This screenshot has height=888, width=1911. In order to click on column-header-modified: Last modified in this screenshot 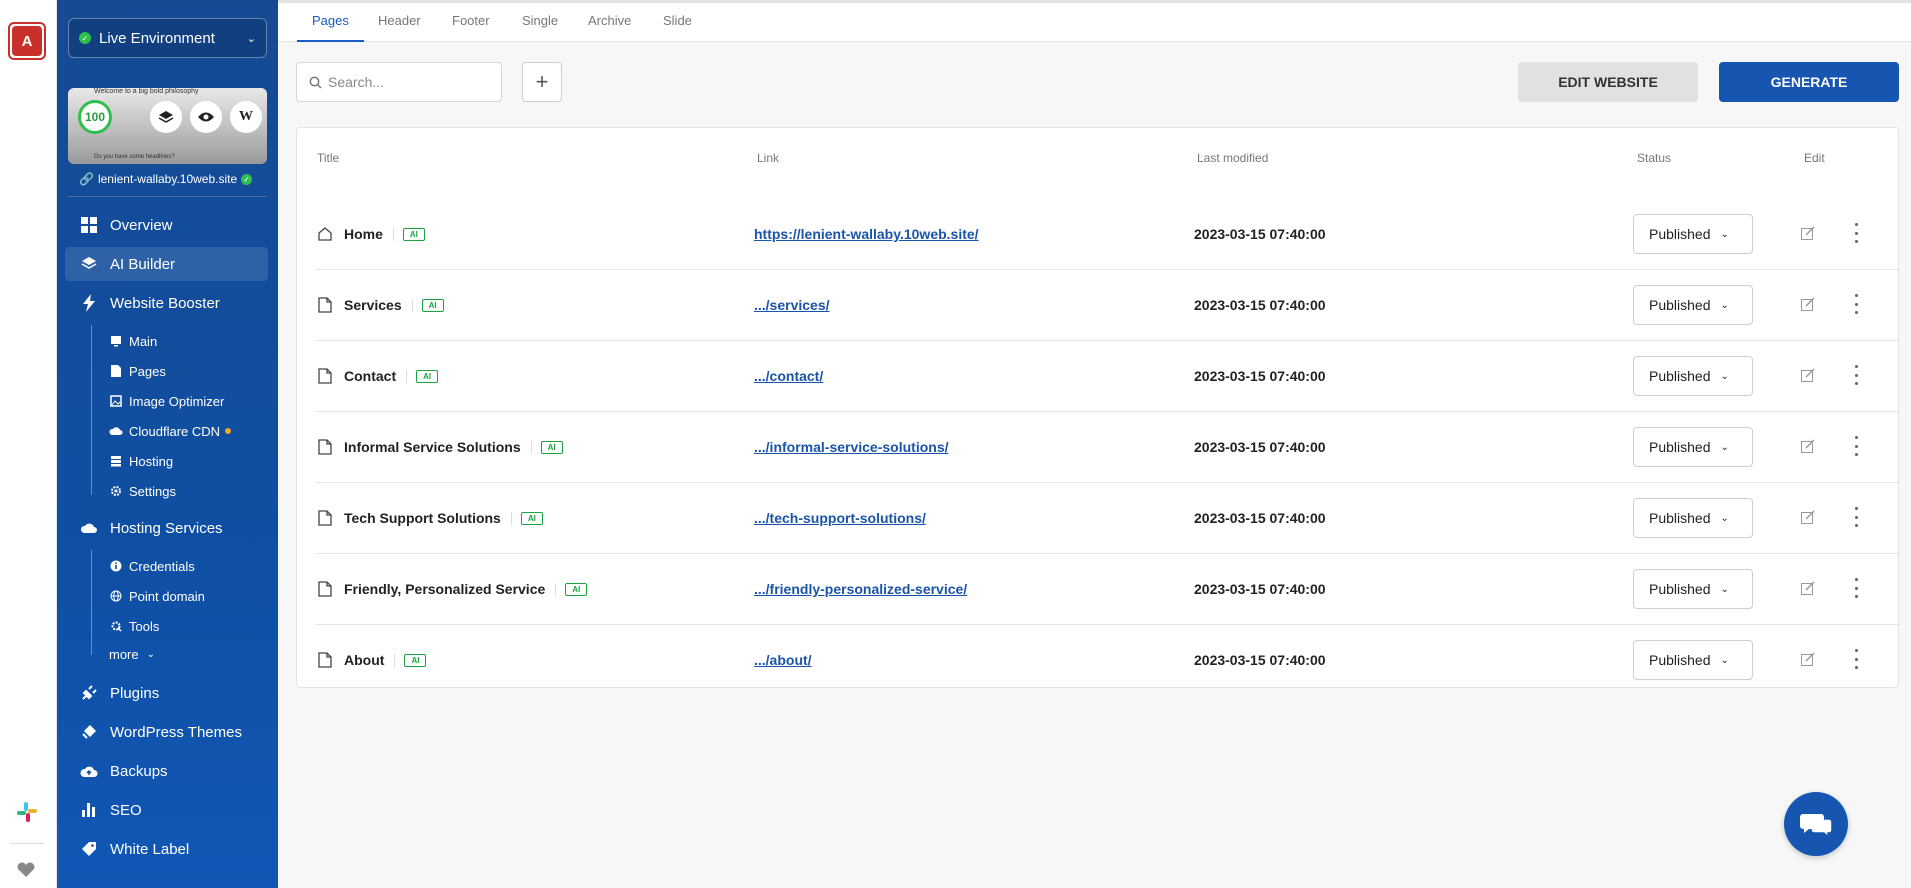, I will do `click(1233, 158)`.